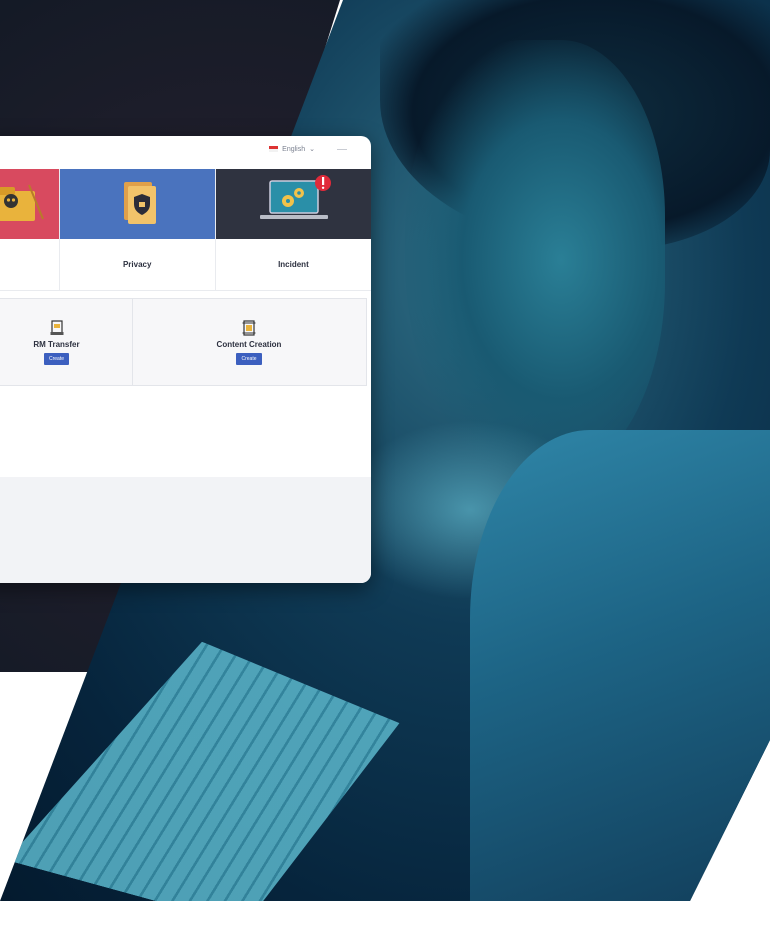 The image size is (770, 933). Describe the element at coordinates (312, 149) in the screenshot. I see `chevron-down-icon: ⌄` at that location.